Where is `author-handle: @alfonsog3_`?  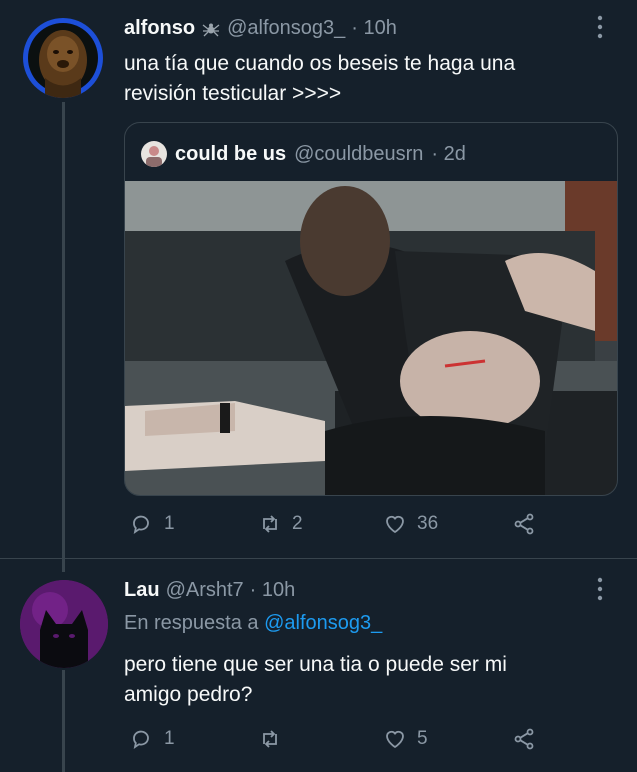
author-handle: @alfonsog3_ is located at coordinates (286, 28).